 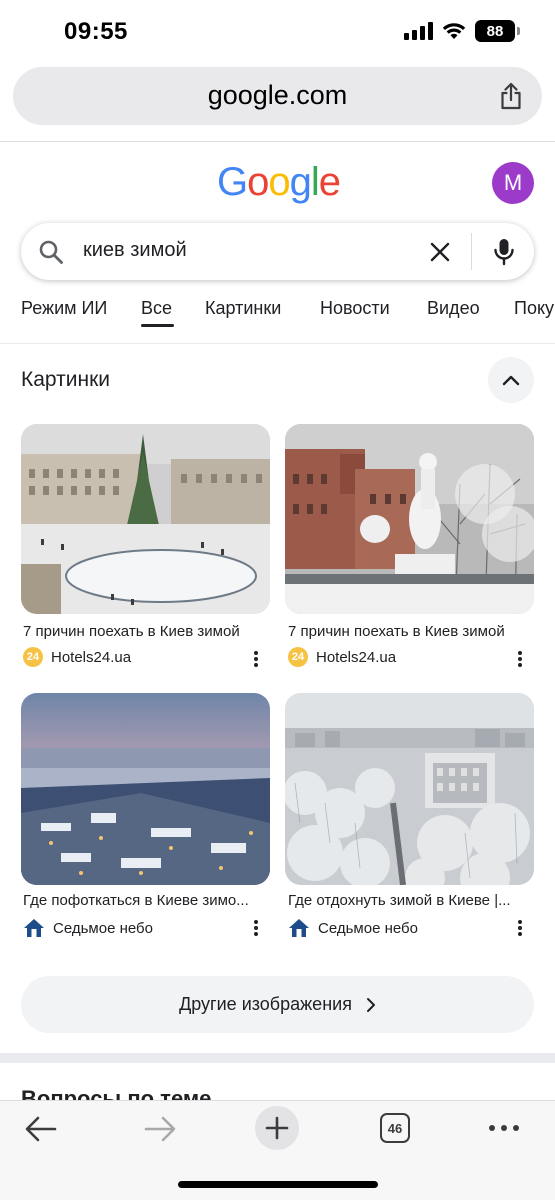 I want to click on more-menu-icon, so click(x=504, y=1128).